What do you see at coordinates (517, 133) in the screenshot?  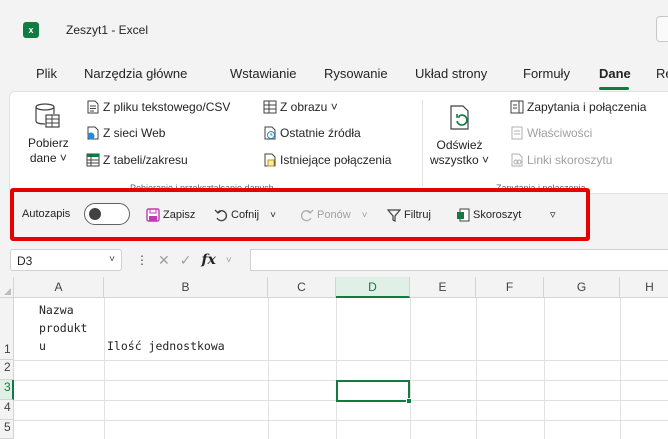 I see `properties-icon` at bounding box center [517, 133].